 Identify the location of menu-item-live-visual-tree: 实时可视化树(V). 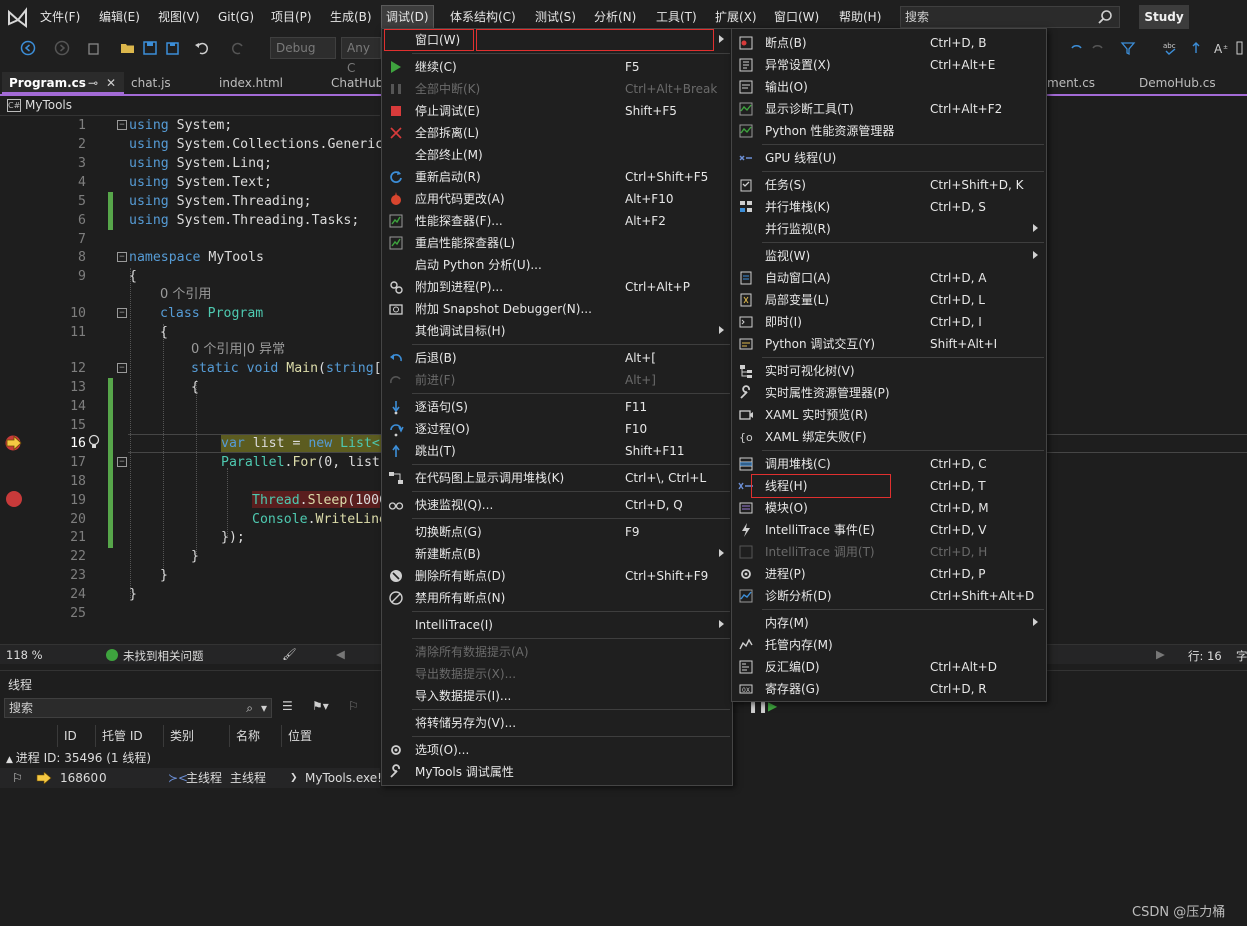
(889, 371).